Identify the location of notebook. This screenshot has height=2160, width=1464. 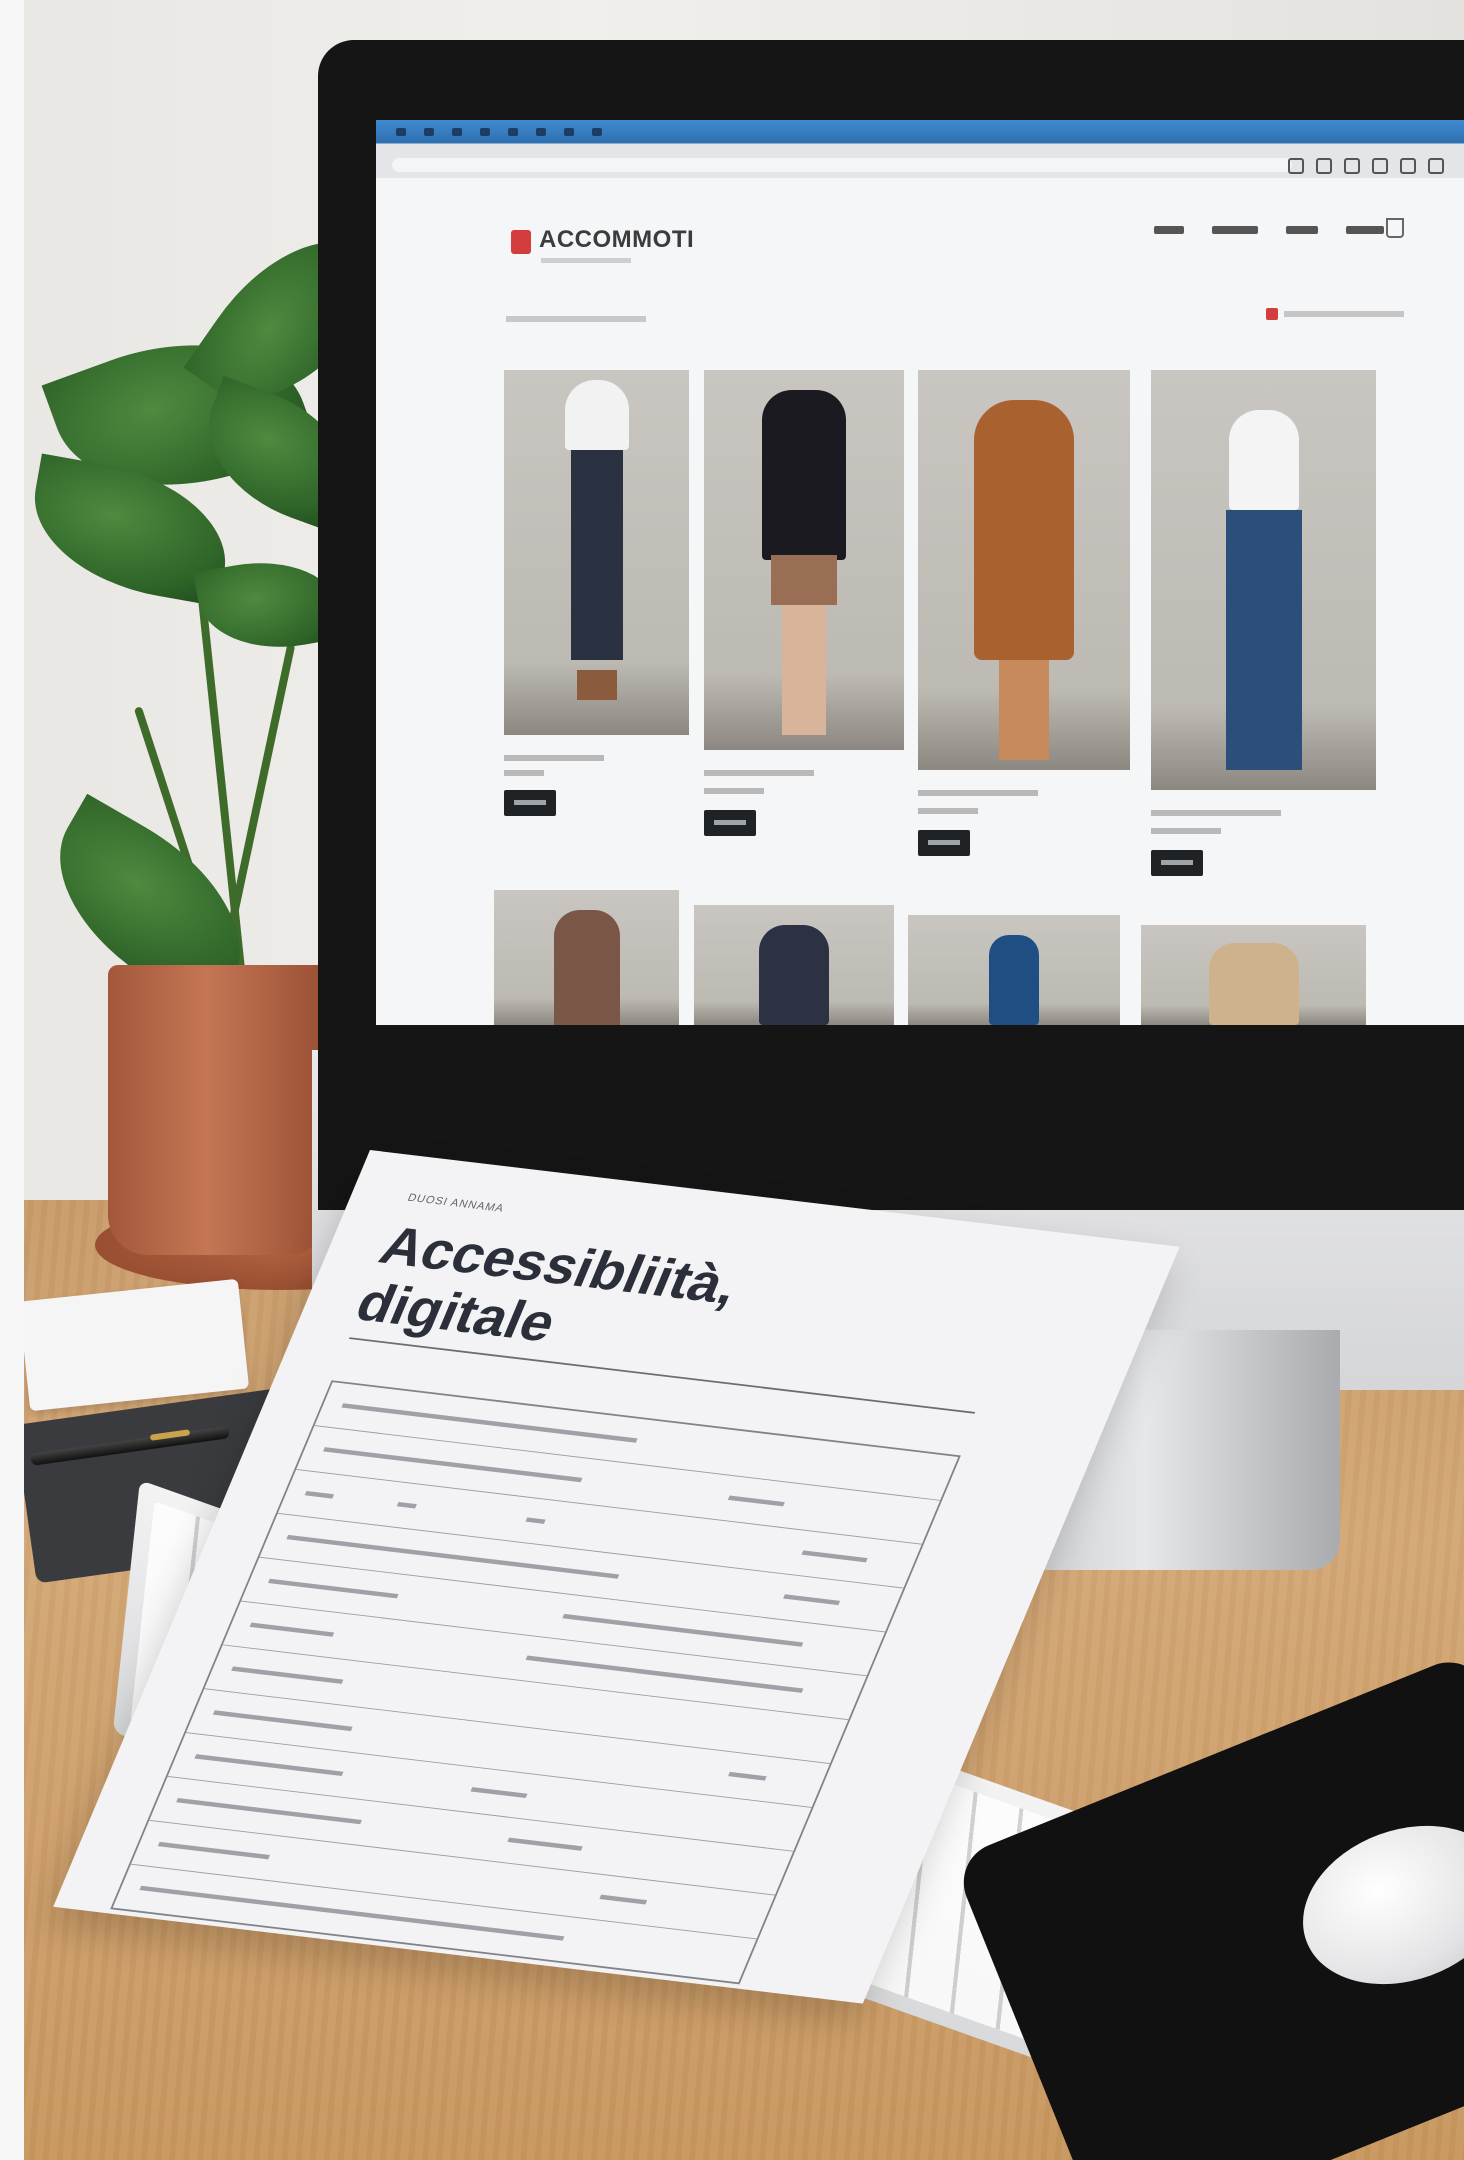
(134, 1345).